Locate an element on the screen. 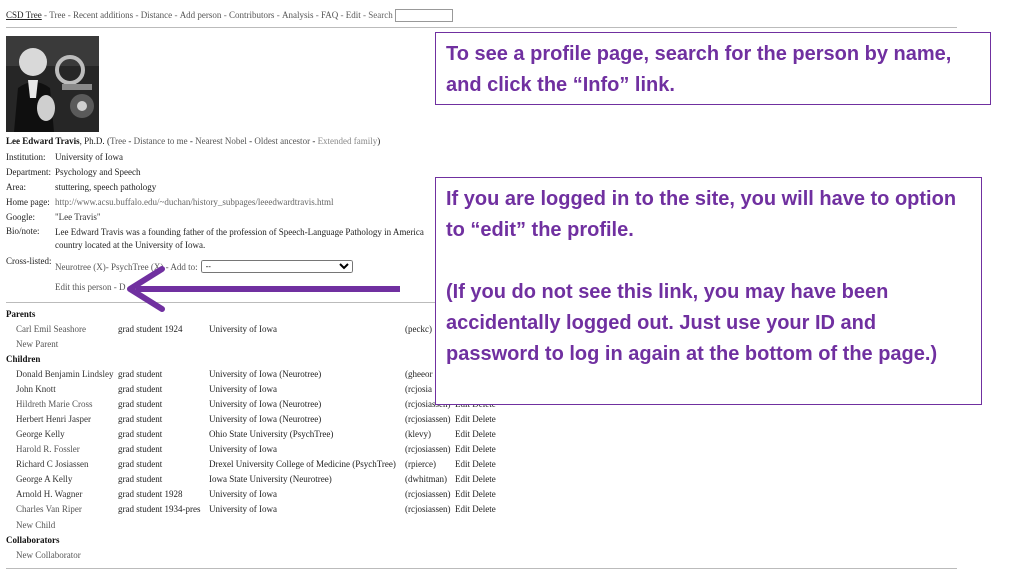 The width and height of the screenshot is (1024, 576). relation-user: (klevy) is located at coordinates (418, 434).